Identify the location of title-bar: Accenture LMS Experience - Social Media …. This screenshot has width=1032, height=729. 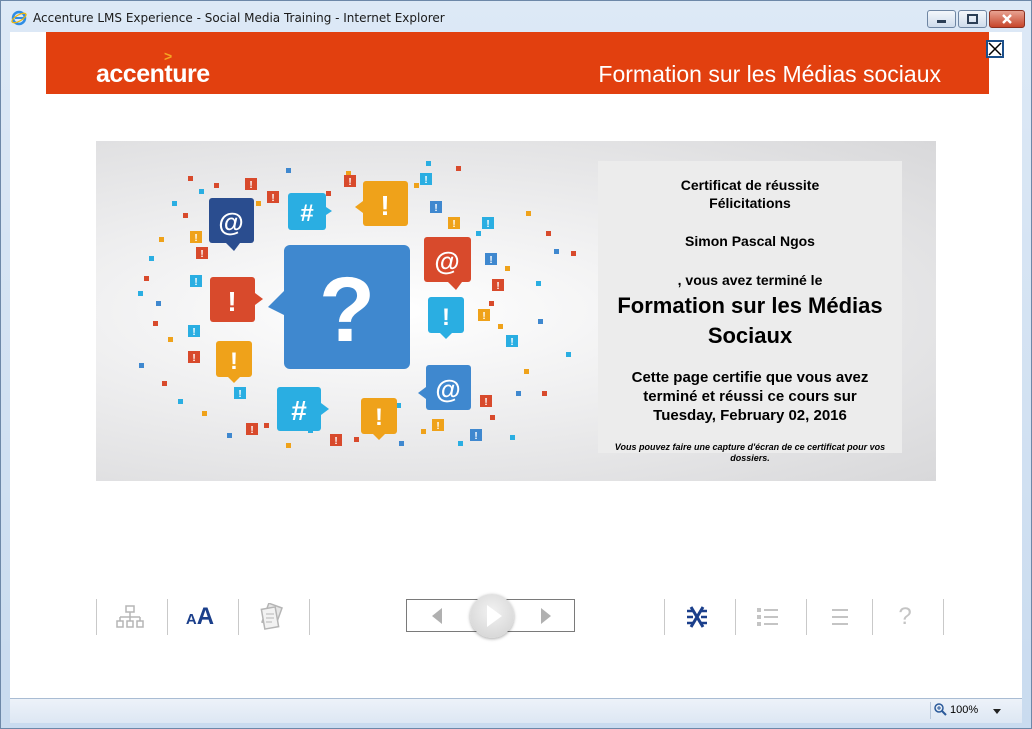
(516, 17).